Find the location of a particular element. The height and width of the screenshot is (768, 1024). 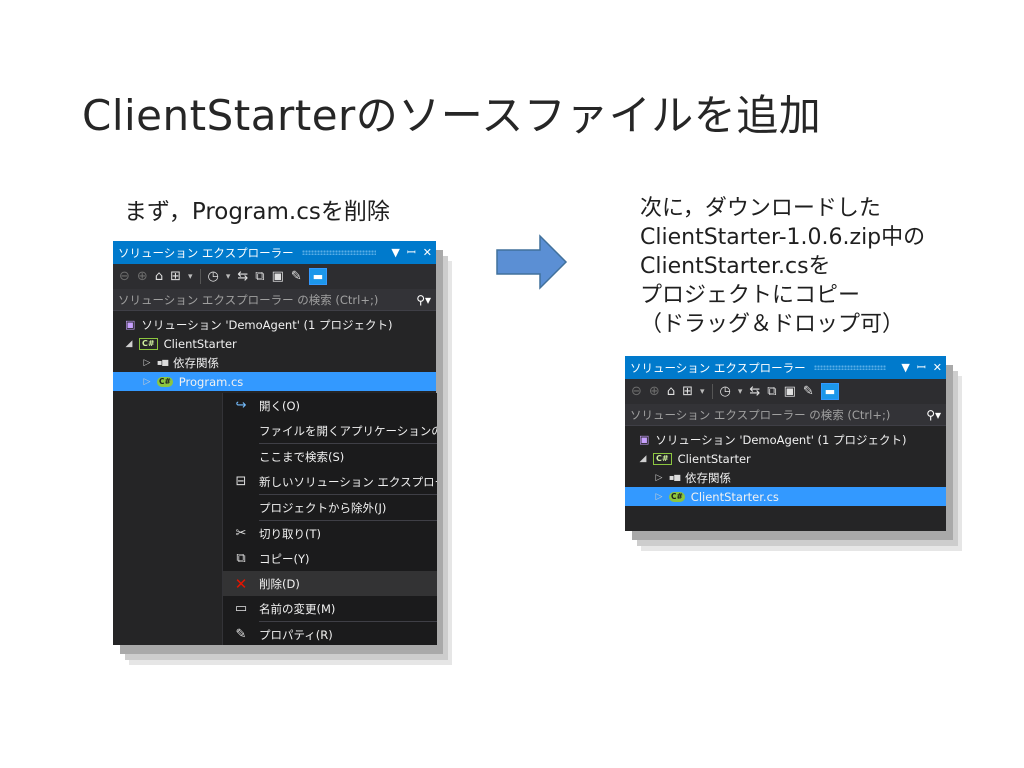

menu-item-scope: ここまで検索(S) is located at coordinates (330, 456).